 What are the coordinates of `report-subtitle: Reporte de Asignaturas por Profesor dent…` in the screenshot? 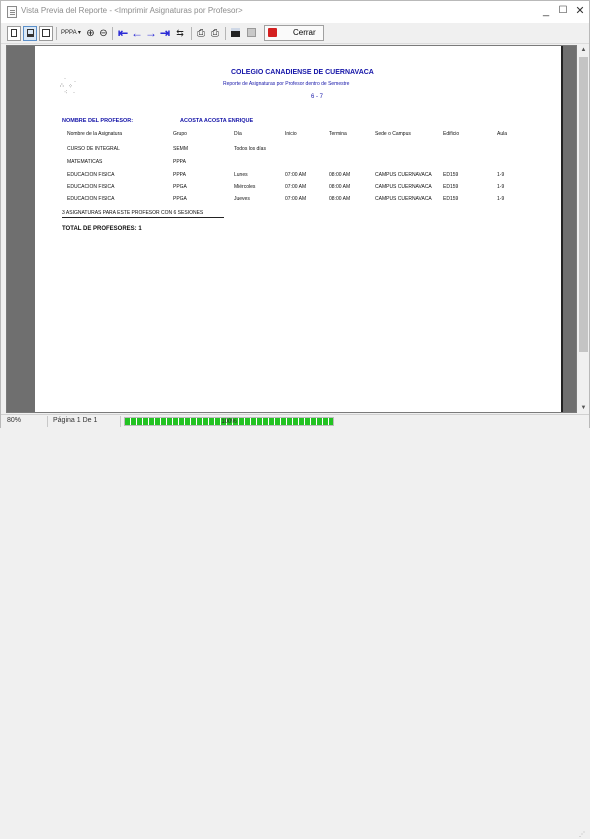 It's located at (286, 84).